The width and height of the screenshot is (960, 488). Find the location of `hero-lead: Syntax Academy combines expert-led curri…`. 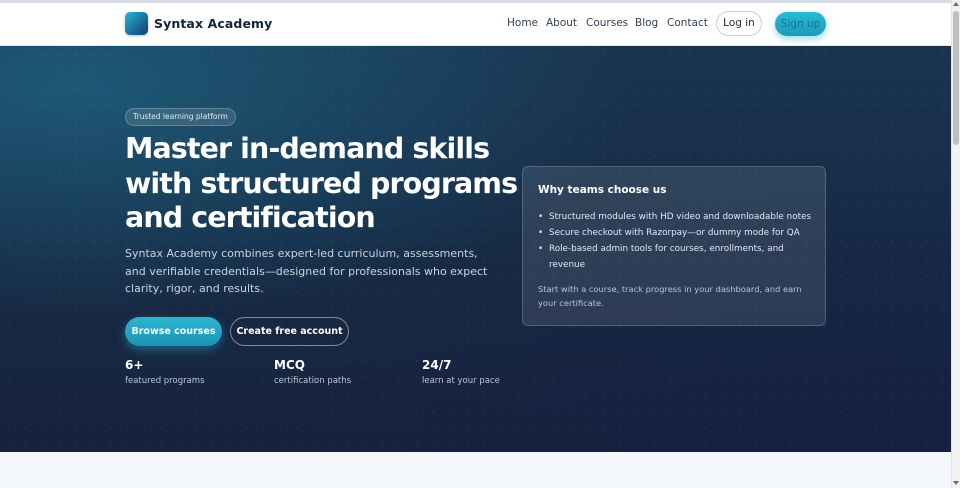

hero-lead: Syntax Academy combines expert-led curri… is located at coordinates (306, 271).